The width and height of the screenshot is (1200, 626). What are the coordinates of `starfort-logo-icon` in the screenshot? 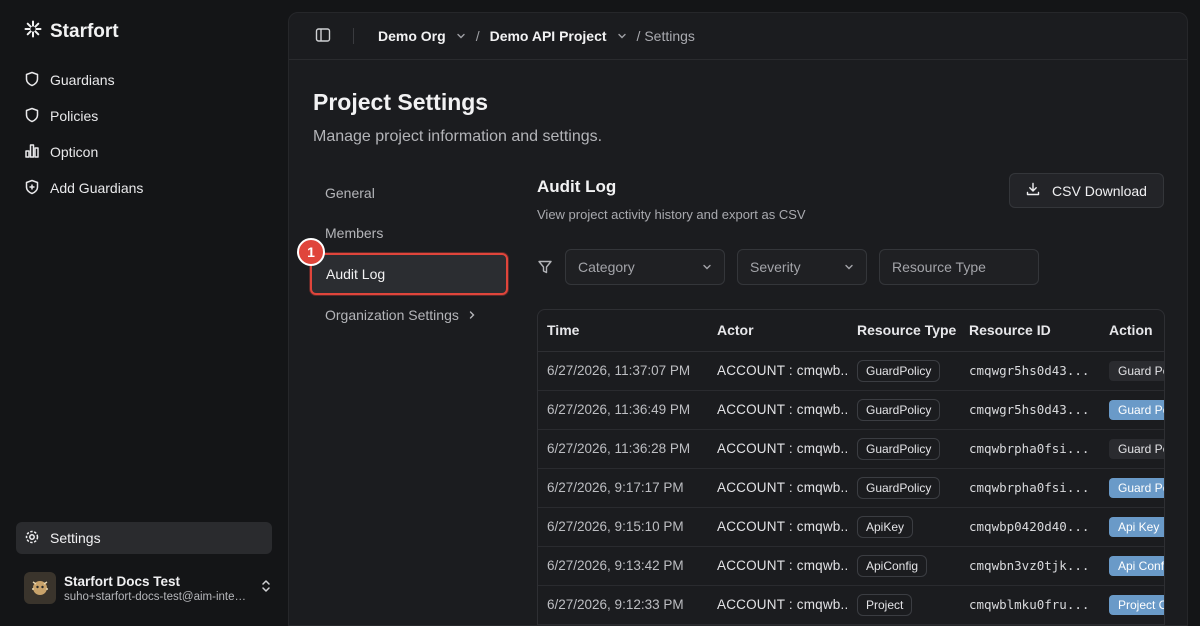 It's located at (33, 31).